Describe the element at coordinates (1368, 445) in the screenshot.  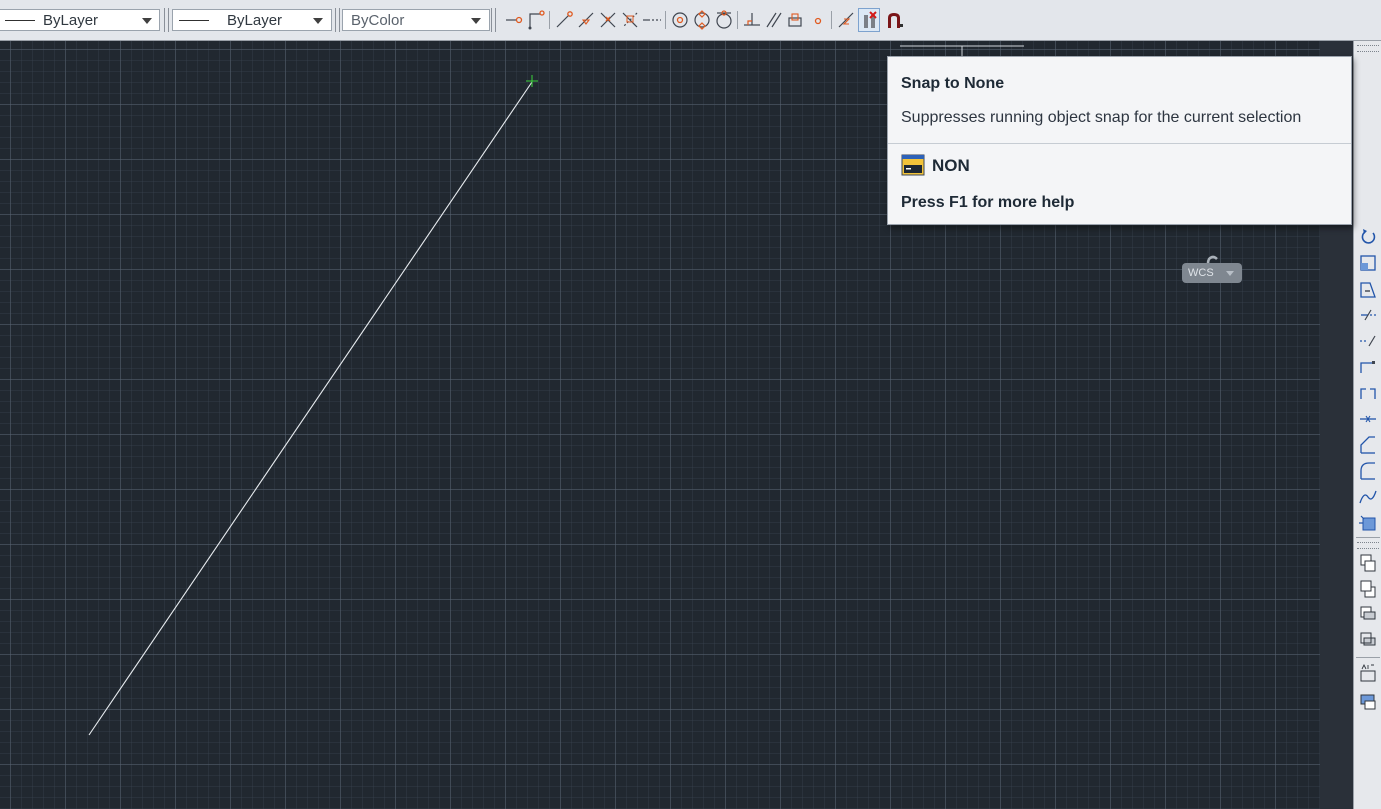
I see `chamfer-icon` at that location.